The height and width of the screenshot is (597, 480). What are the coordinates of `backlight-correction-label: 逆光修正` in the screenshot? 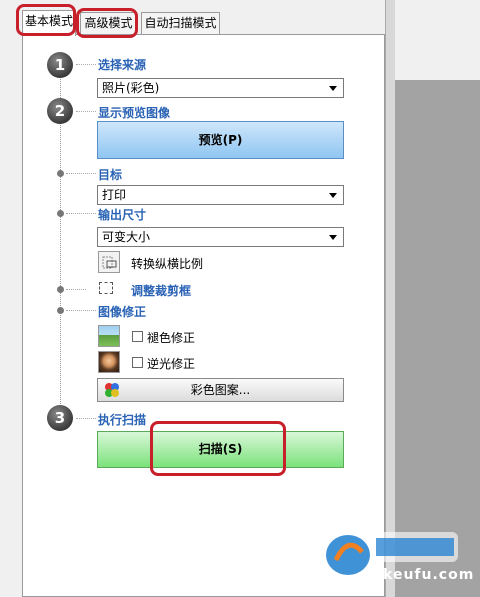 It's located at (171, 363).